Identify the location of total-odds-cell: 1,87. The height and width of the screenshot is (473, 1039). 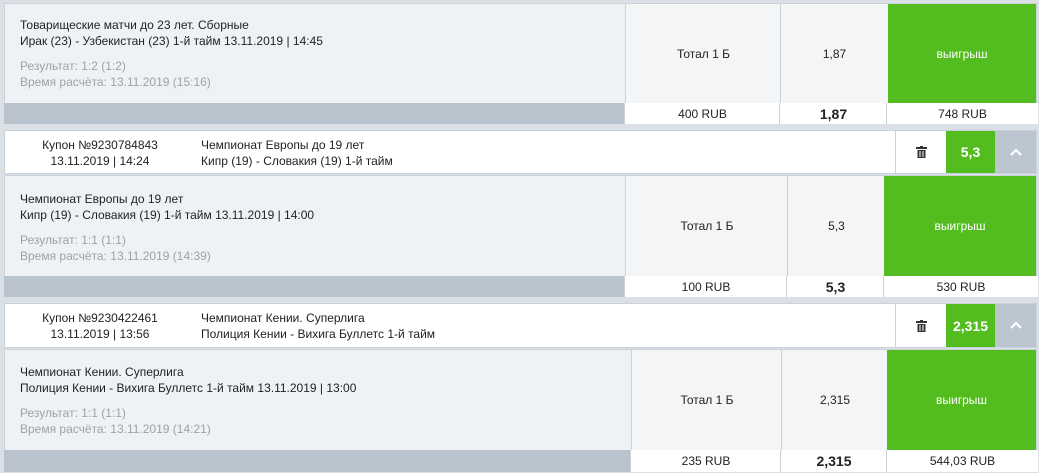
(833, 113).